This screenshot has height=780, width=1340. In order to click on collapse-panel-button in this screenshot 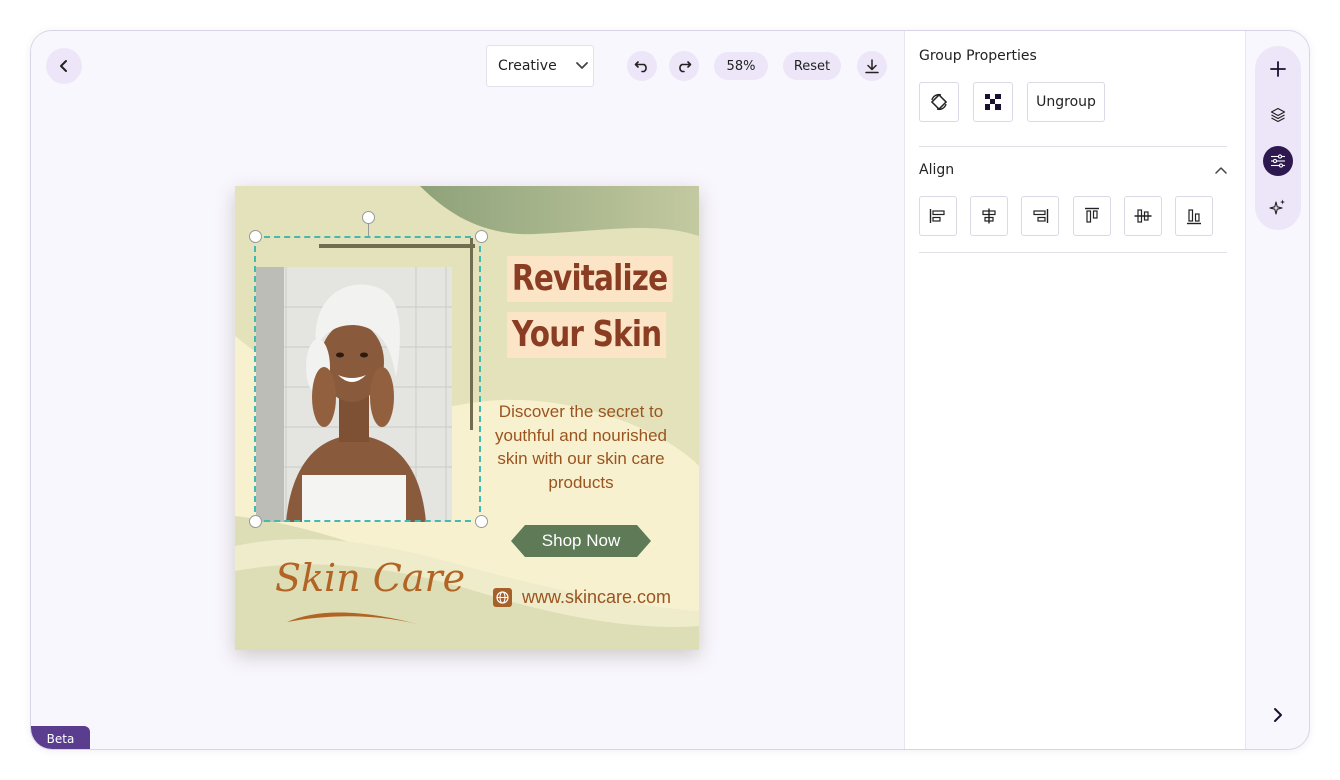, I will do `click(1278, 715)`.